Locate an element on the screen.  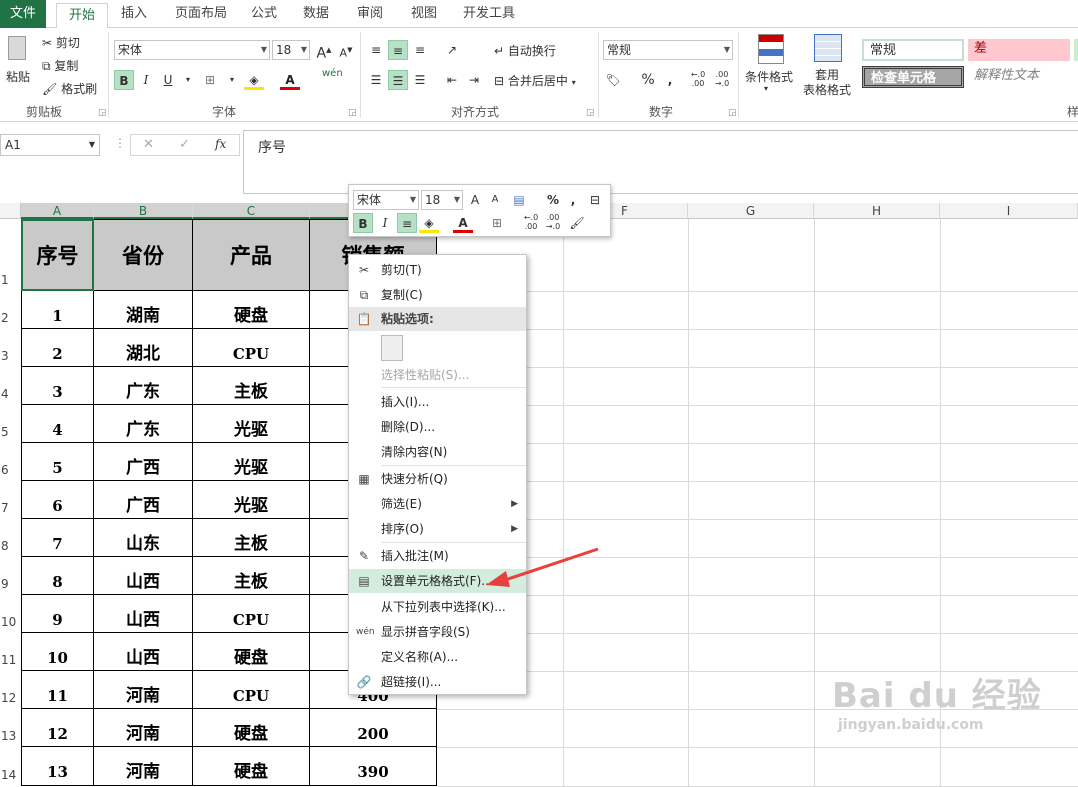
menu-item-filter: 筛选(E) ▶ is located at coordinates (437, 504).